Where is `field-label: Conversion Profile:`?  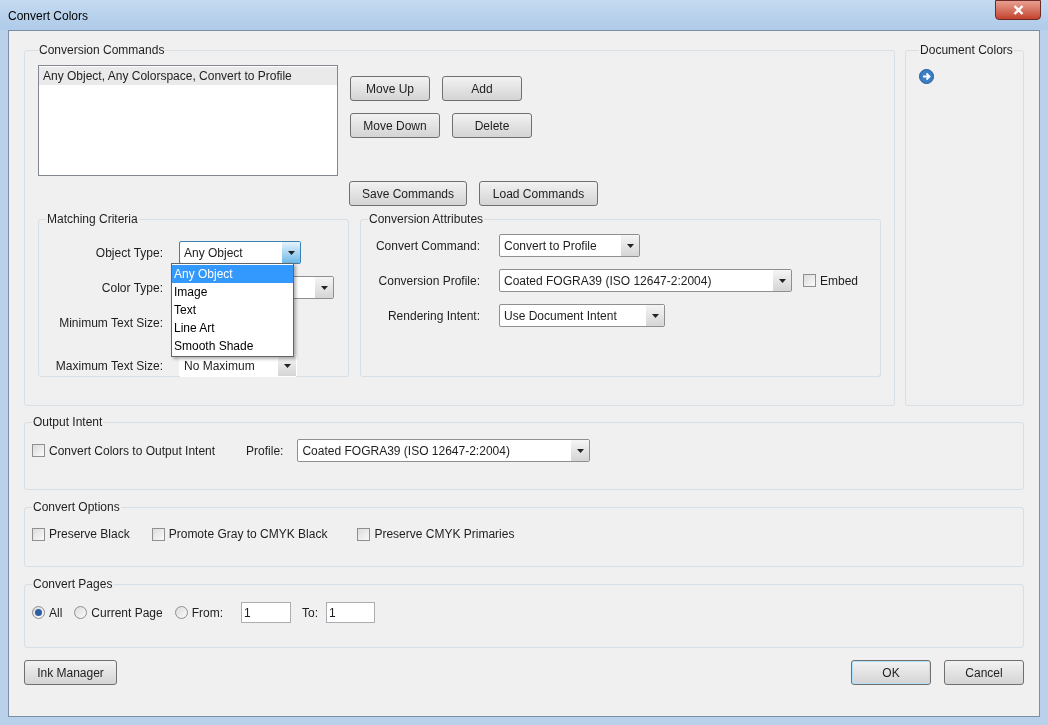 field-label: Conversion Profile: is located at coordinates (428, 281).